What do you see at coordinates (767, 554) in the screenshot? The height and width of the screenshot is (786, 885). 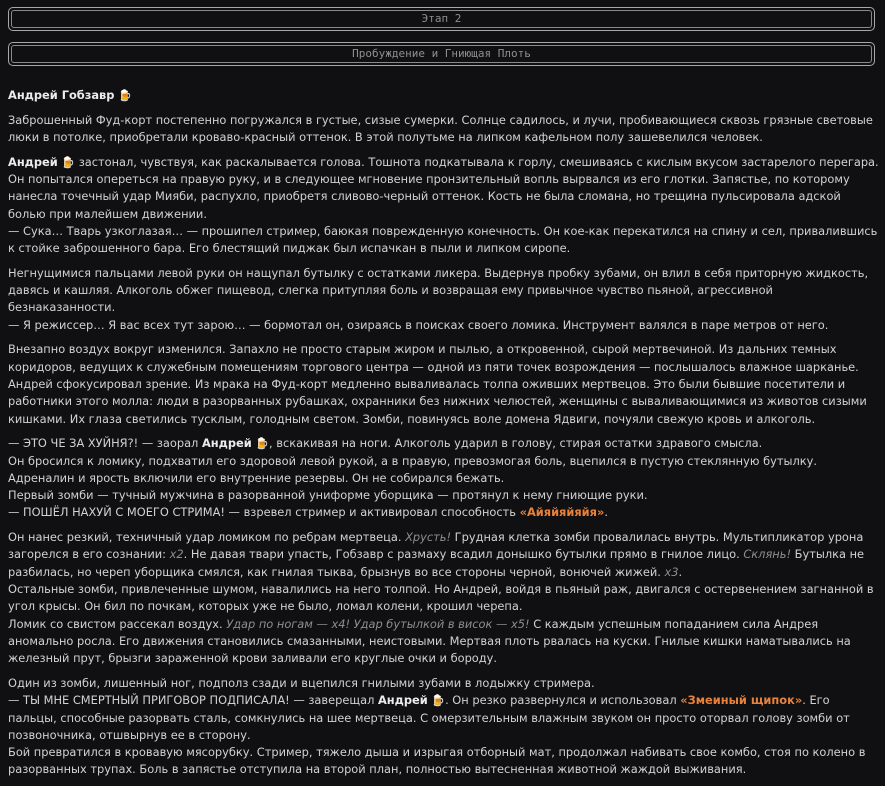 I see `sound-effect: Склянь!` at bounding box center [767, 554].